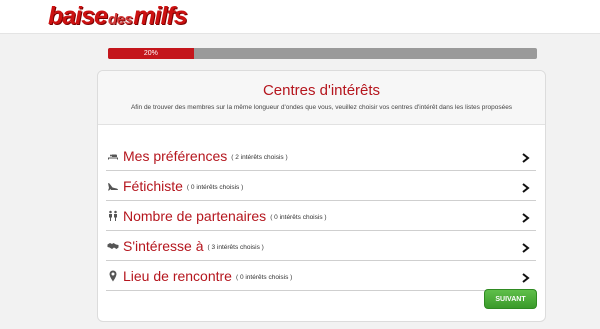  I want to click on interest-count: ( 2 intérêts choisis ), so click(259, 157).